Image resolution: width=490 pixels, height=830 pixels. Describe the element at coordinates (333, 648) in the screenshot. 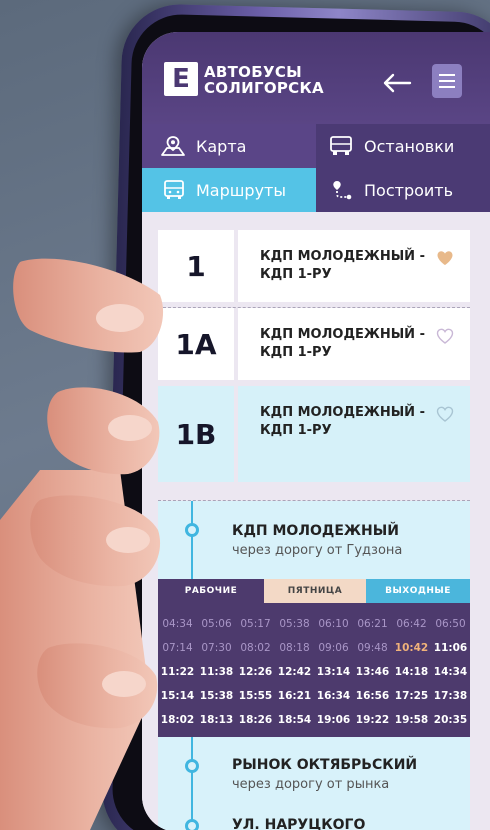

I see `departure-time: 09:06` at that location.